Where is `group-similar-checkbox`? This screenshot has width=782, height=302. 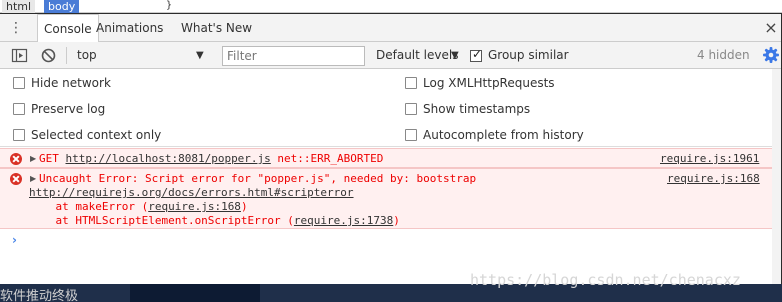 group-similar-checkbox is located at coordinates (476, 54).